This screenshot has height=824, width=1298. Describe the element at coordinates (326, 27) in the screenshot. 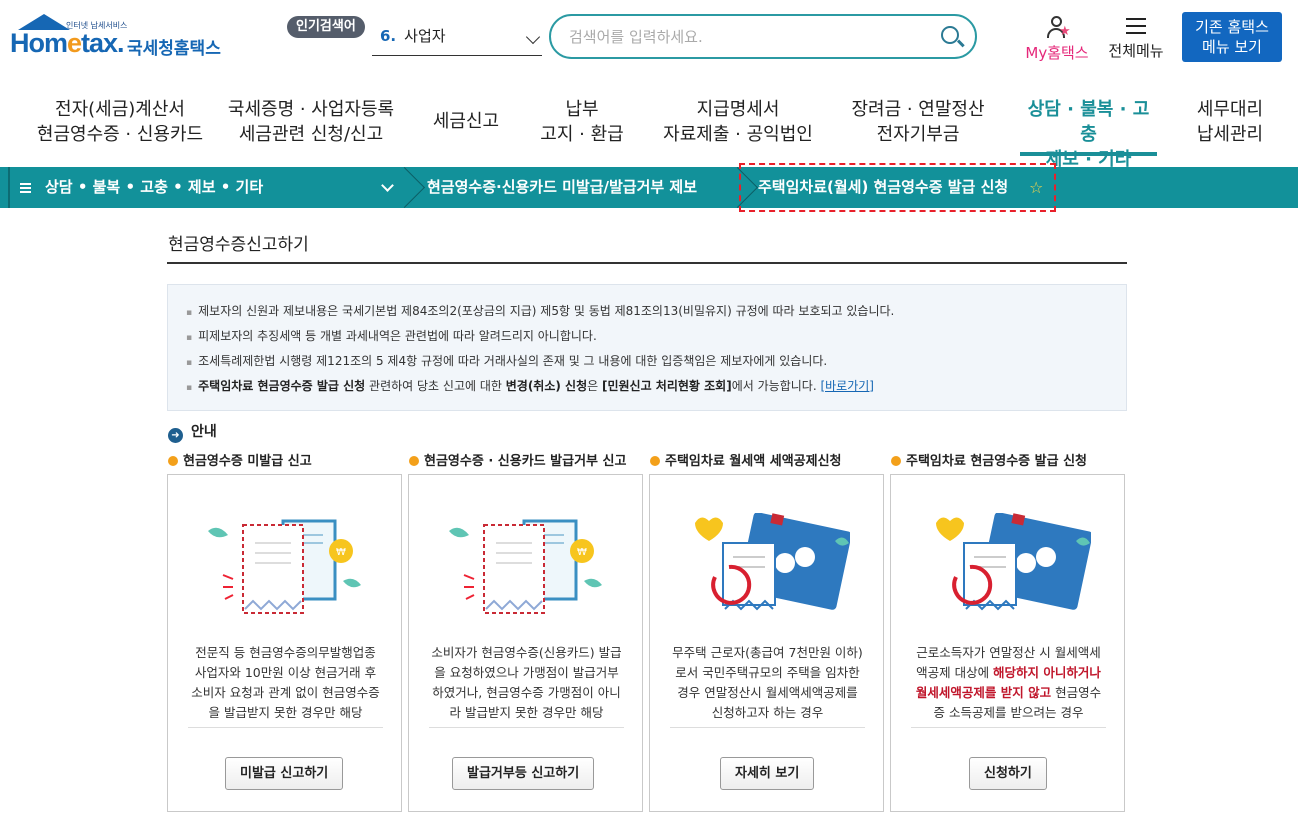

I see `popular-search-badge: 인기검색어` at that location.